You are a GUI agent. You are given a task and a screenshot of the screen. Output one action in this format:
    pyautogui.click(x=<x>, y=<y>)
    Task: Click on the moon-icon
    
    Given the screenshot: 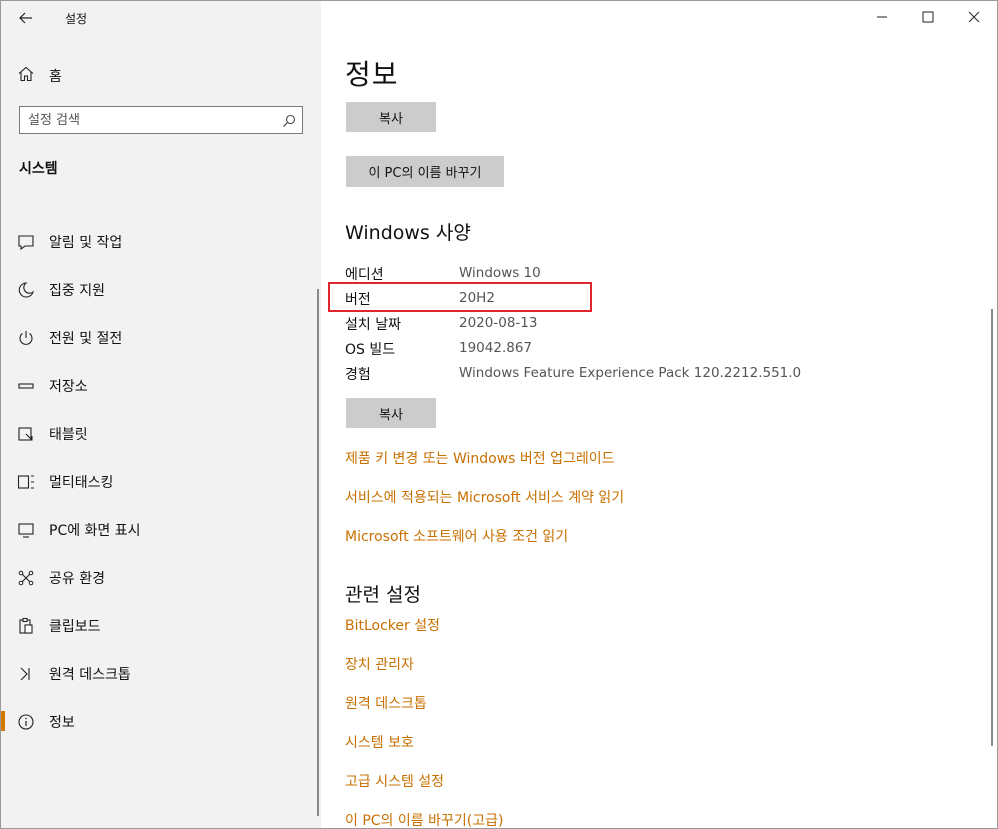 What is the action you would take?
    pyautogui.click(x=26, y=290)
    